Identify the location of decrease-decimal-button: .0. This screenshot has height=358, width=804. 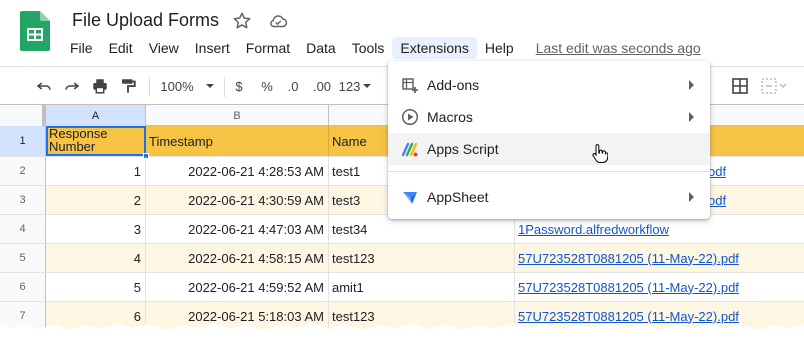
(293, 86).